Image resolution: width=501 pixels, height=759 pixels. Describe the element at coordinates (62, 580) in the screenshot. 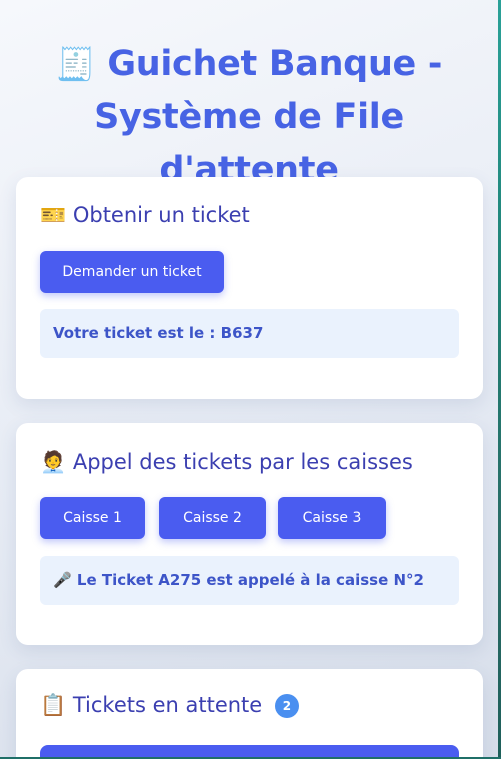

I see `microphone-icon: 🎤` at that location.